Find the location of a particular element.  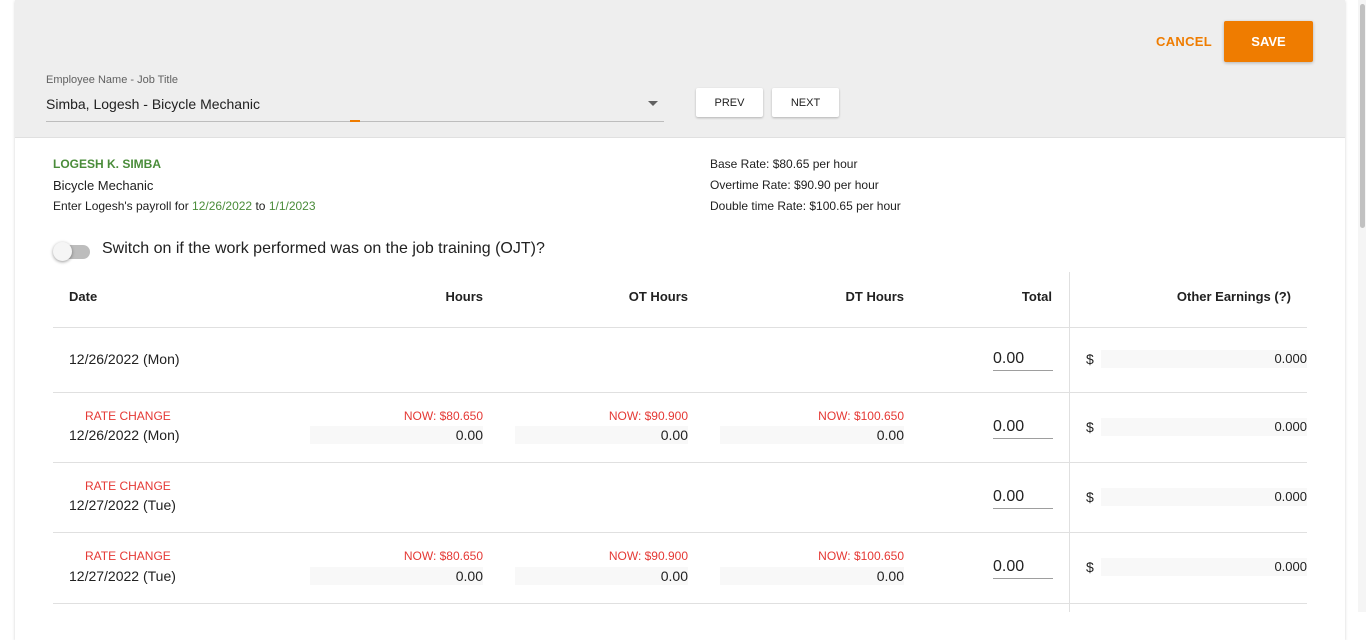

ojt-toggle is located at coordinates (71, 251).